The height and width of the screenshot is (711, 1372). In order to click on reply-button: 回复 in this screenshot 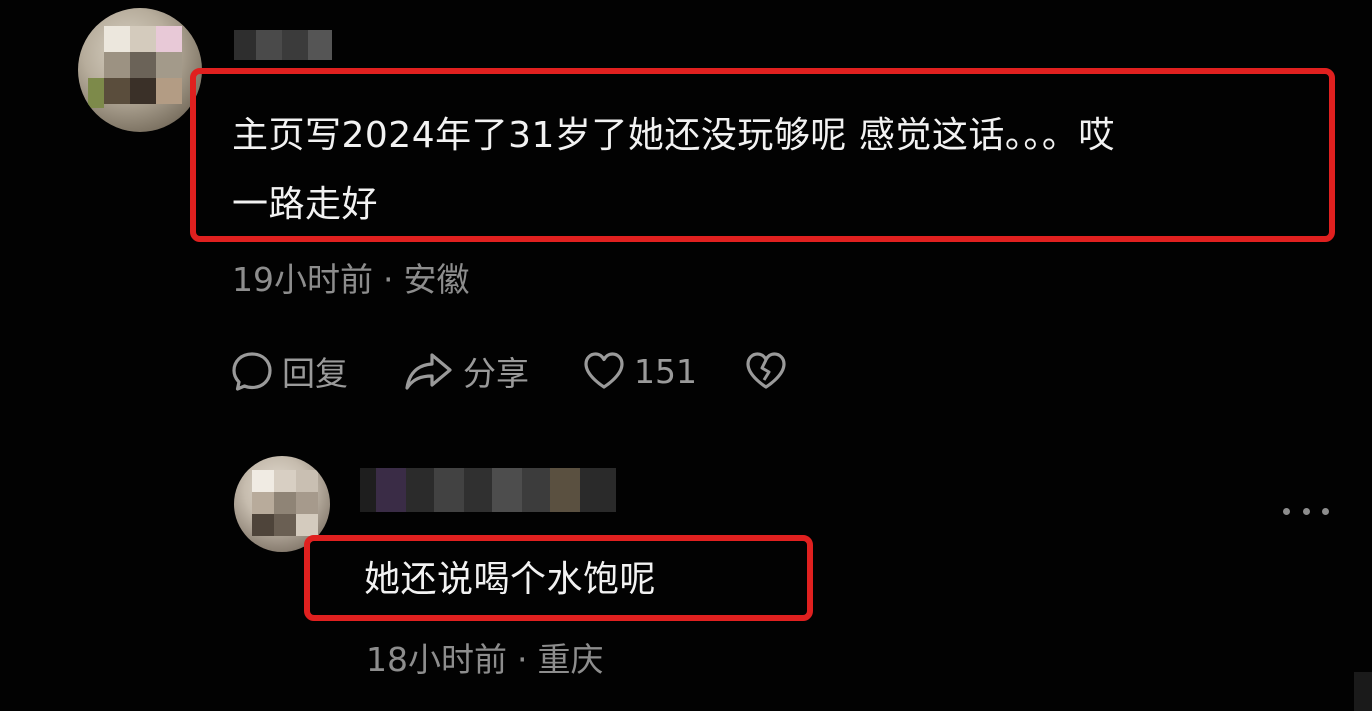, I will do `click(289, 371)`.